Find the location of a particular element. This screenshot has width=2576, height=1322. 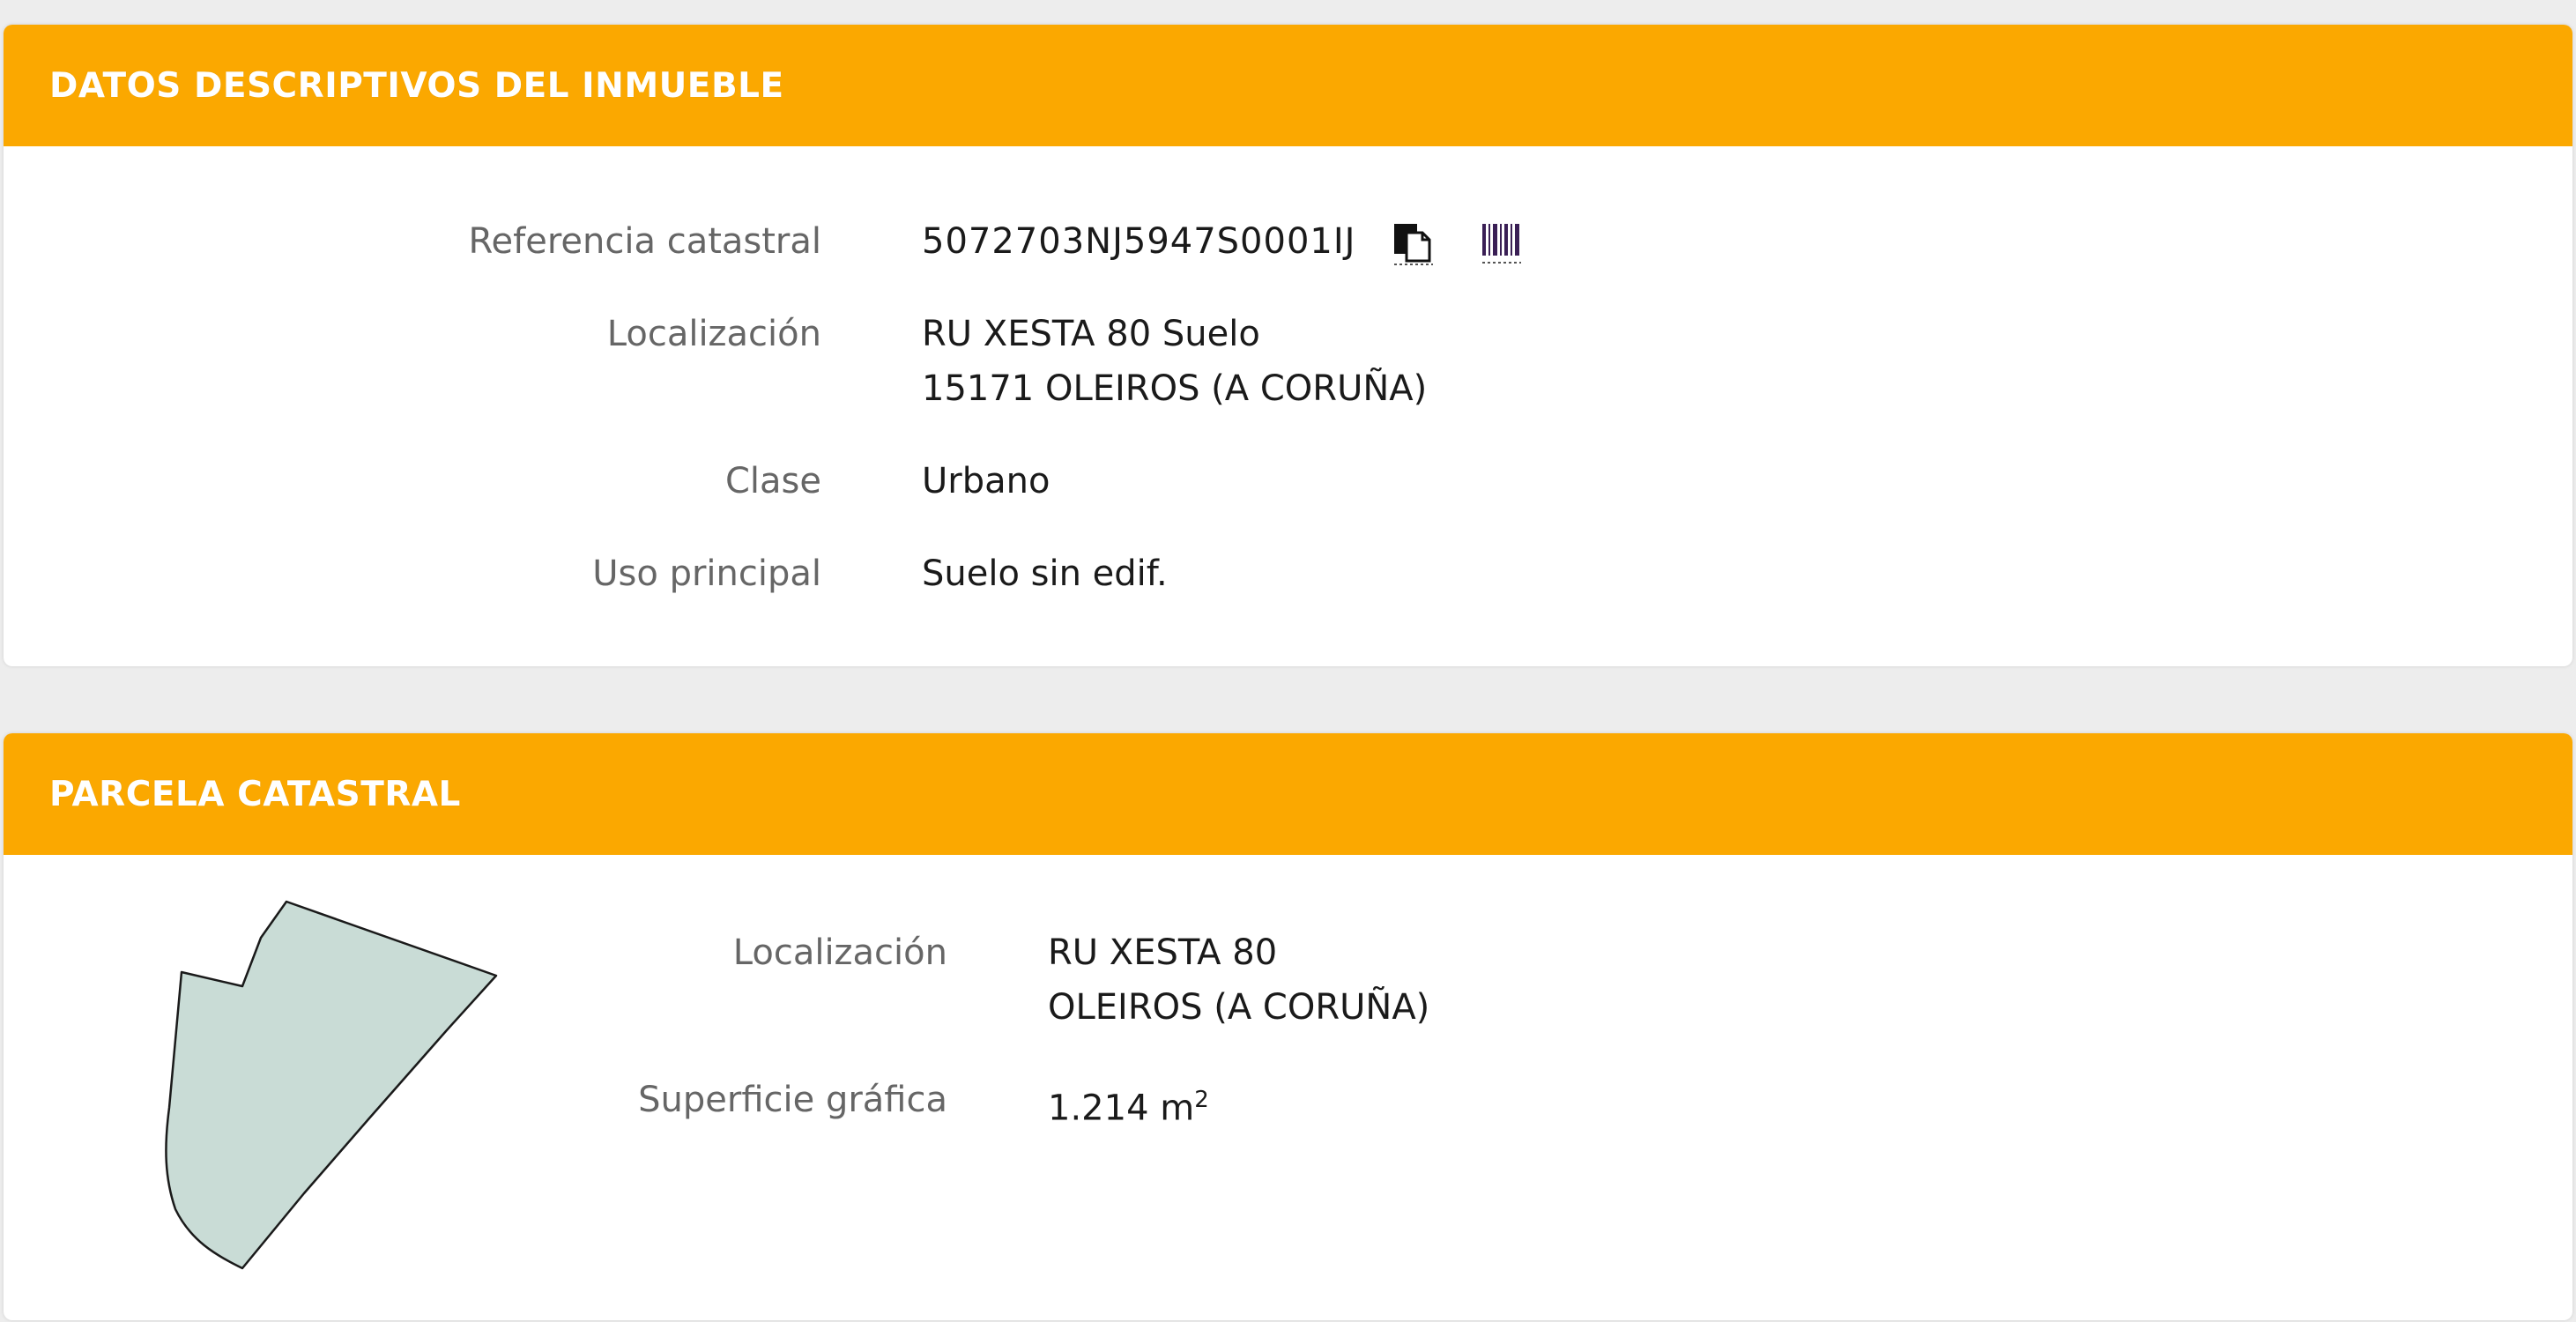

referencia-catastral-value: 5072703NJ5947S0001IJ is located at coordinates (1139, 241).